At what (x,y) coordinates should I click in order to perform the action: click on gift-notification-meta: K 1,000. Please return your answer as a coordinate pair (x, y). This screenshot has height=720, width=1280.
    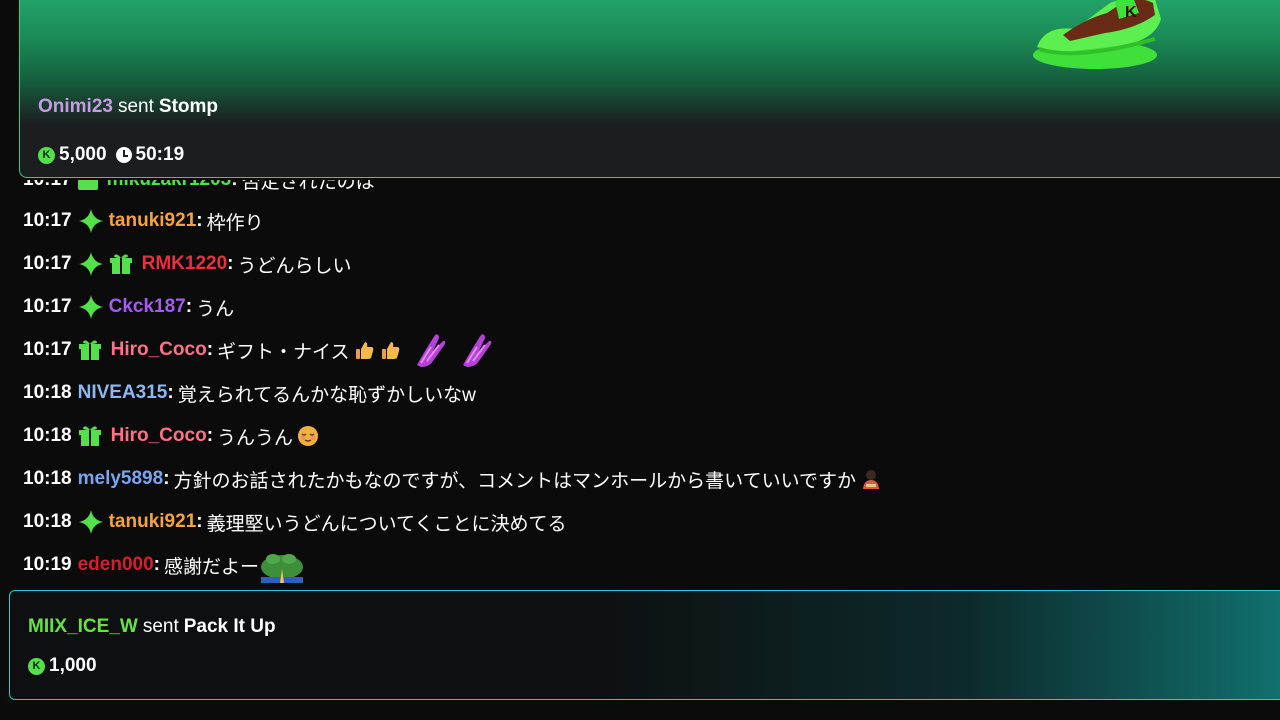
    Looking at the image, I should click on (62, 666).